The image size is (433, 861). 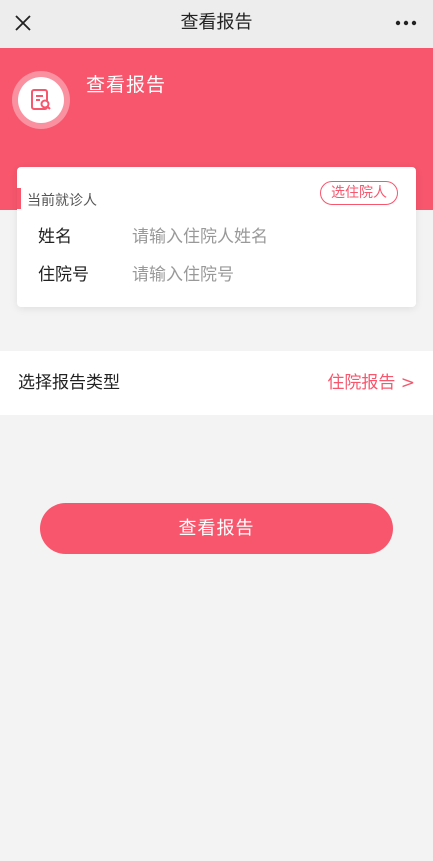 I want to click on hero-title: 查看报告, so click(x=126, y=85).